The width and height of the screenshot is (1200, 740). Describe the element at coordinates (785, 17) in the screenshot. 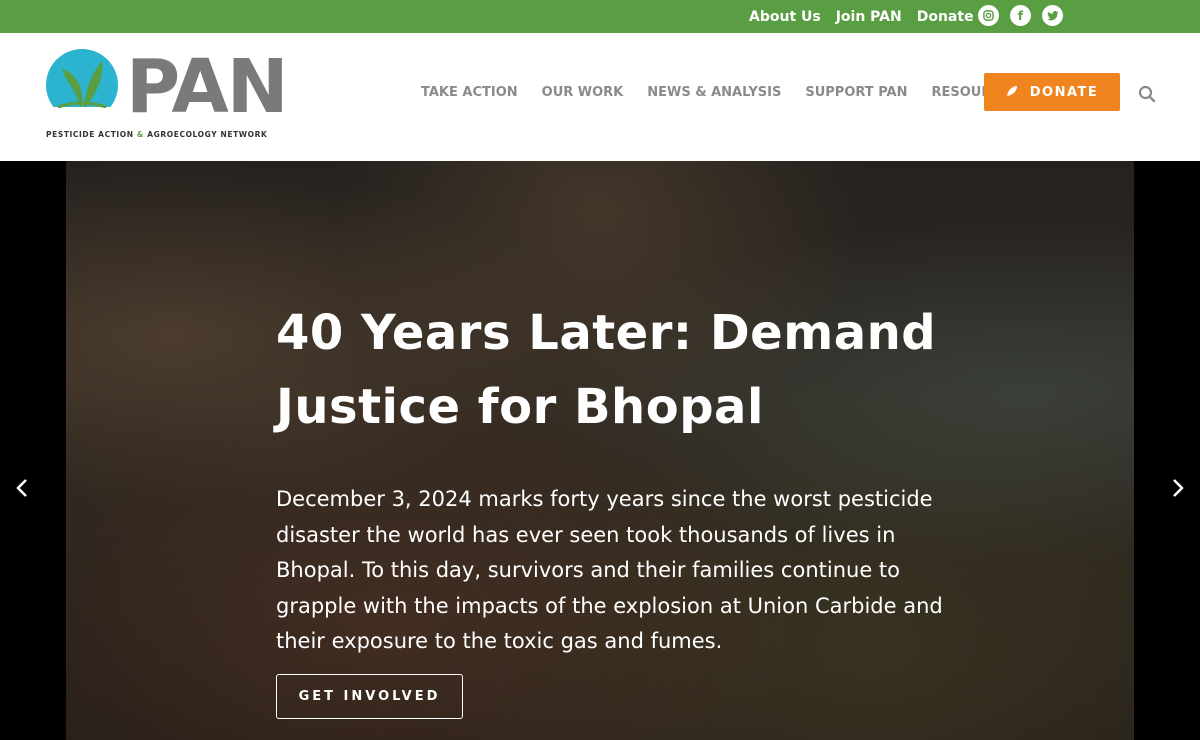

I see `about-us-link: About Us` at that location.